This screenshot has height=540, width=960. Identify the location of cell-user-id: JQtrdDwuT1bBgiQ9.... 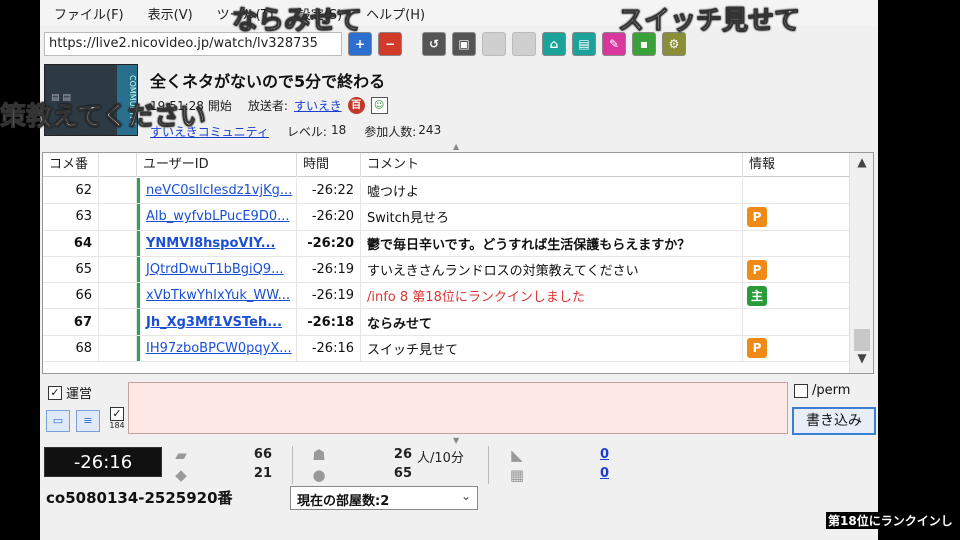
(217, 269).